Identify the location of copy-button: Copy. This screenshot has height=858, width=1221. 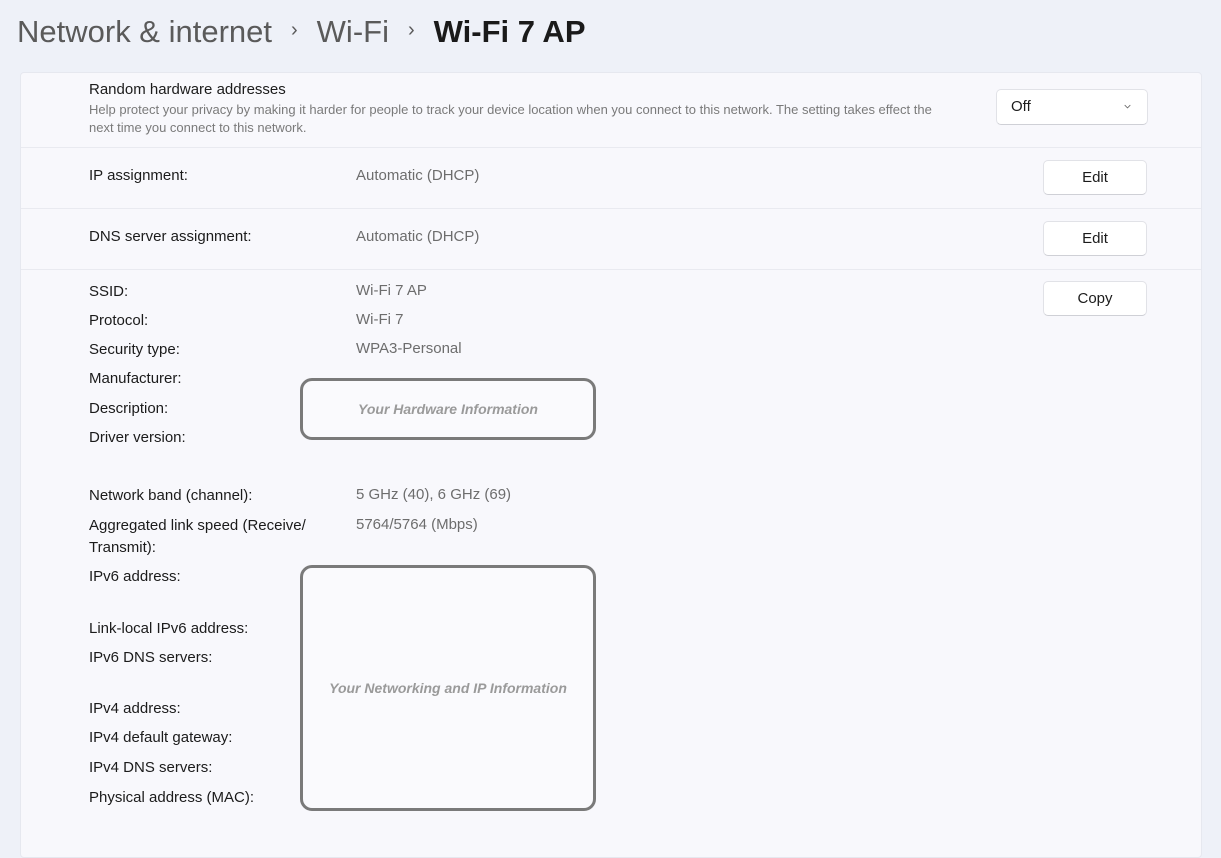
(1095, 298).